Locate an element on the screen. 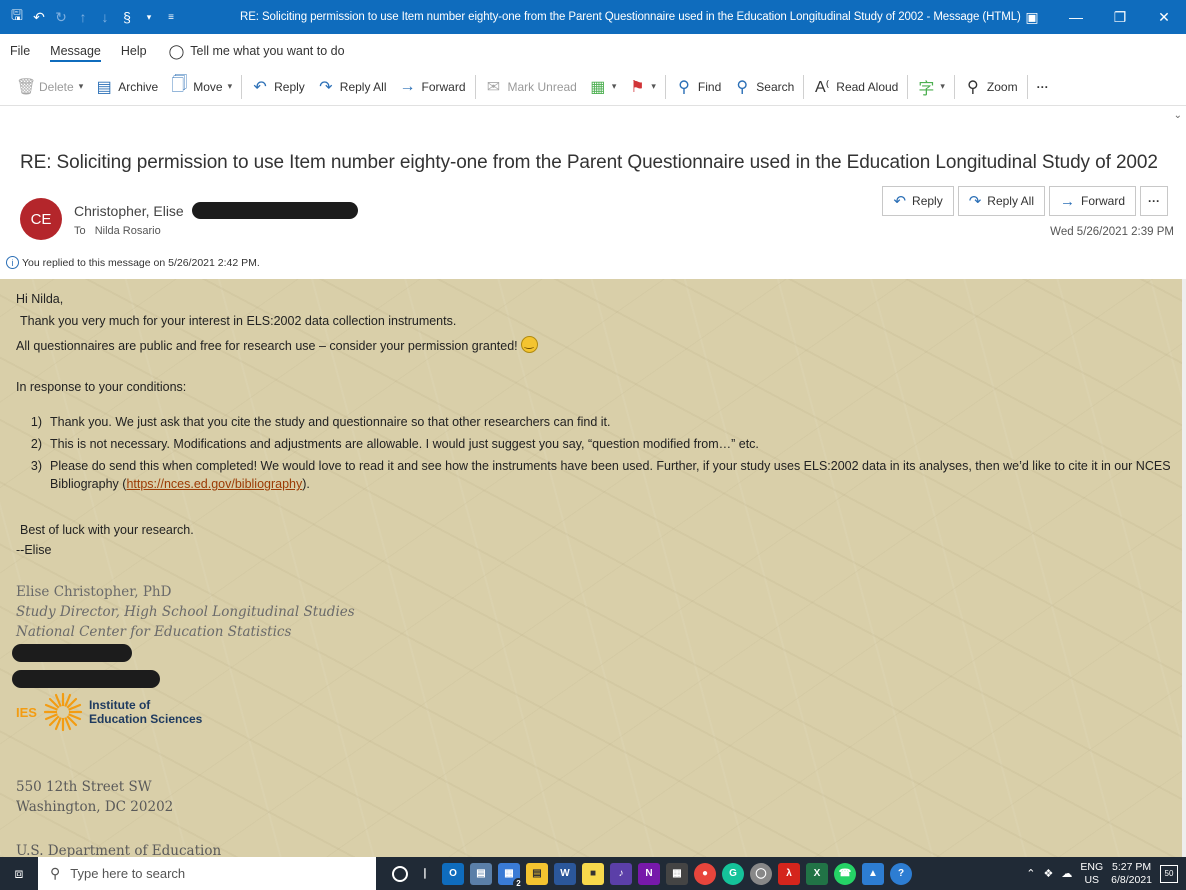  info-icon: i is located at coordinates (12, 262).